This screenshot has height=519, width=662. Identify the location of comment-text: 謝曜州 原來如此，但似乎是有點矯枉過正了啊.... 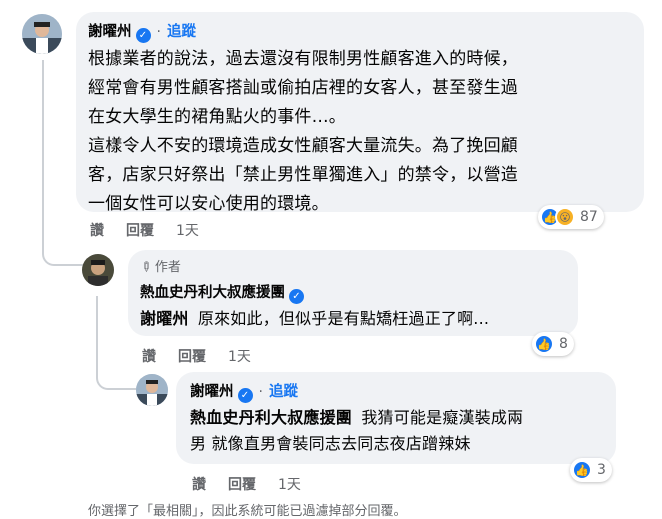
(353, 319).